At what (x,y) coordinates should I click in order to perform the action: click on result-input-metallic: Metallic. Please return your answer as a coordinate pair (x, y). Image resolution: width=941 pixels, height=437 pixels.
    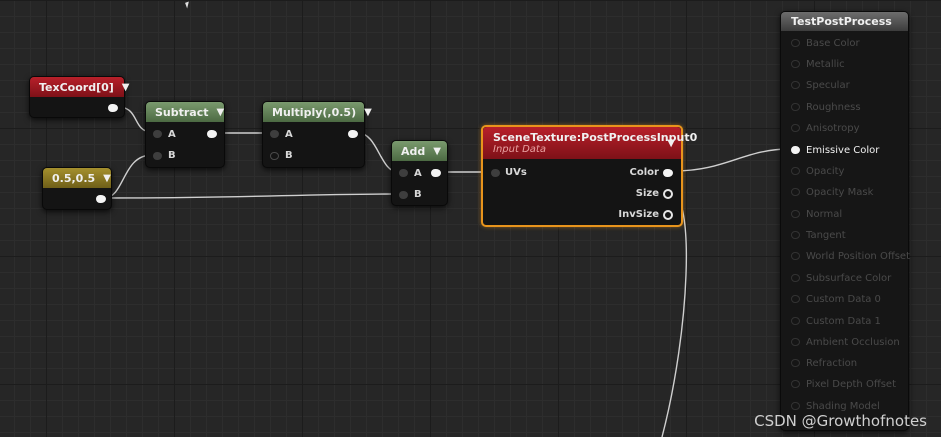
    Looking at the image, I should click on (818, 64).